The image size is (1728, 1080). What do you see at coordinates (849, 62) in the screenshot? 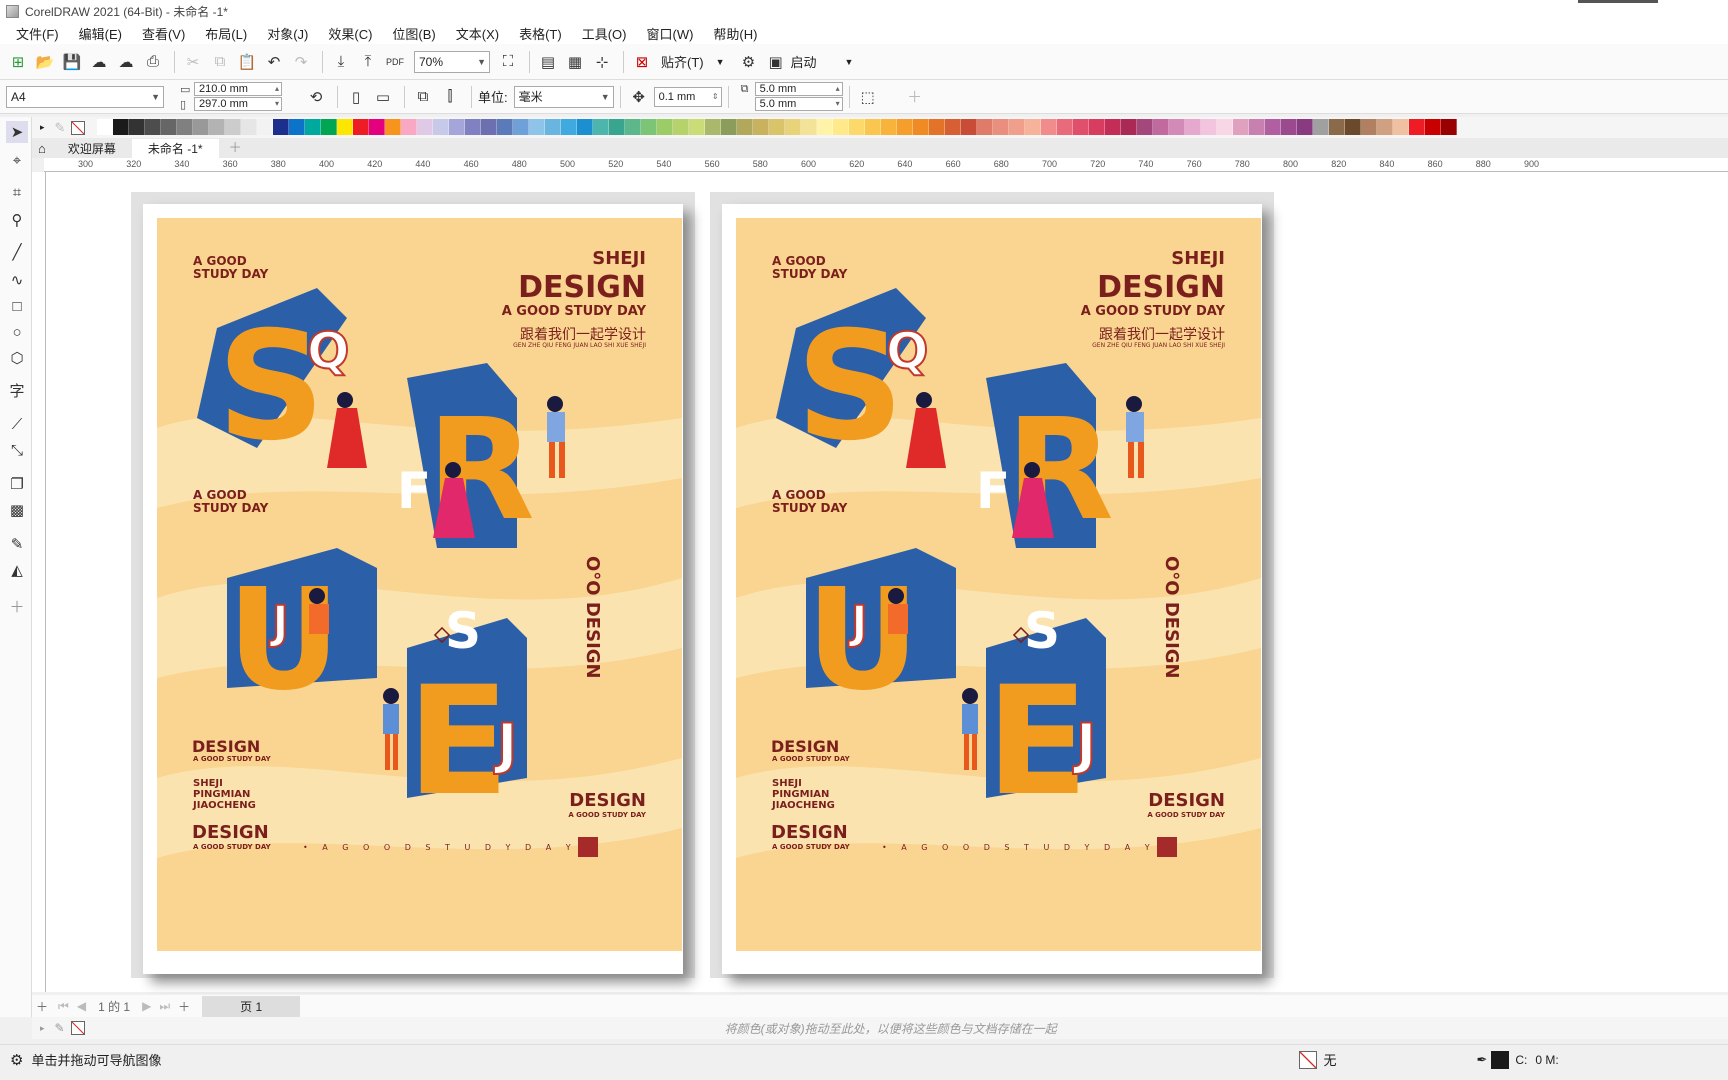
I see `chevron-down-icon: ▼` at bounding box center [849, 62].